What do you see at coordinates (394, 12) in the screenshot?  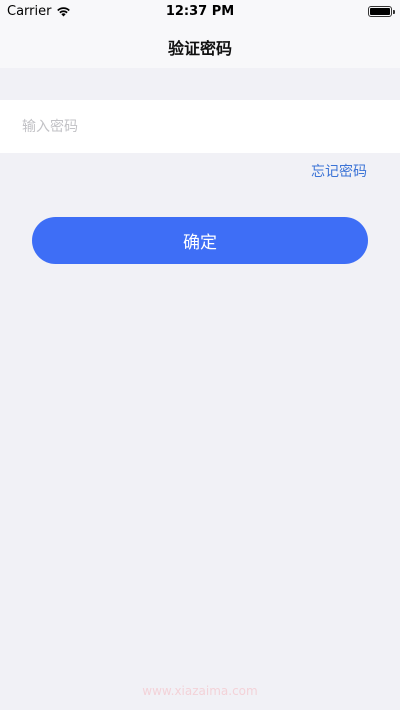 I see `battery-cap` at bounding box center [394, 12].